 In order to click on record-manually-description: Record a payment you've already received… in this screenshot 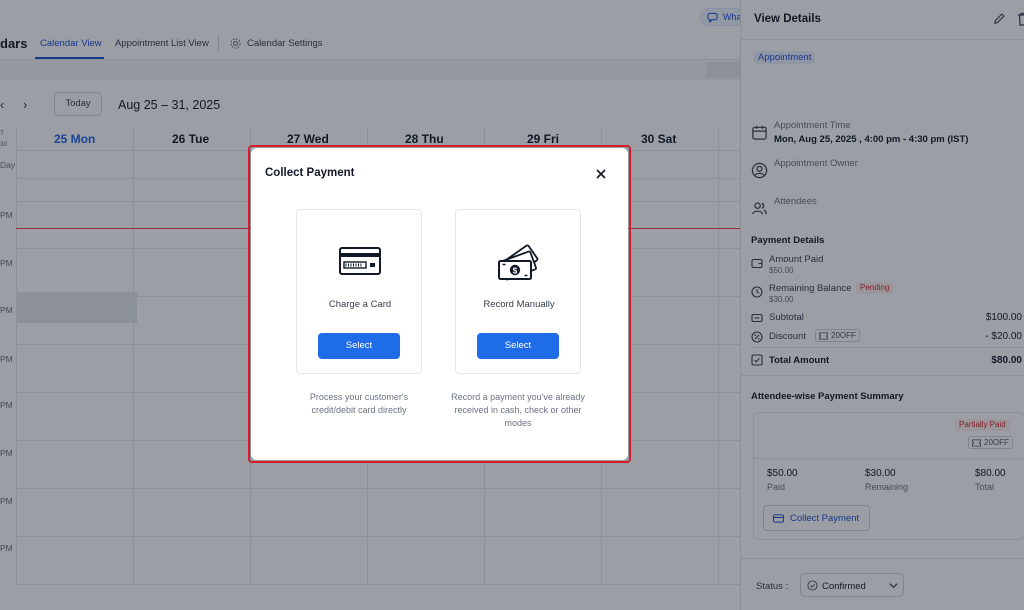, I will do `click(518, 410)`.